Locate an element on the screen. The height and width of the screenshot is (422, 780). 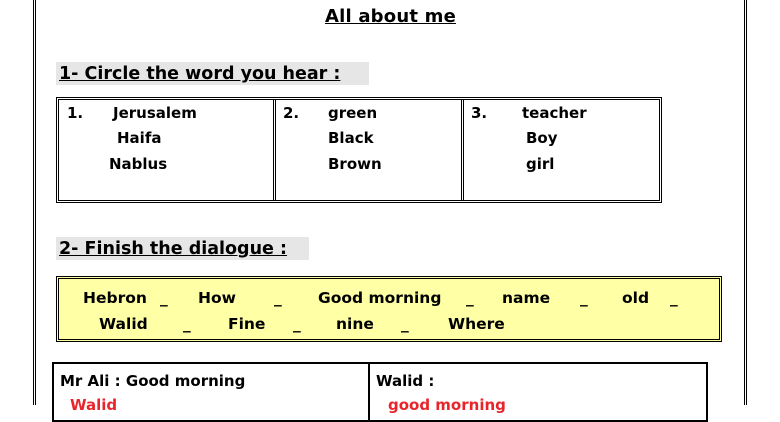
worksheet-title: All about me is located at coordinates (390, 16).